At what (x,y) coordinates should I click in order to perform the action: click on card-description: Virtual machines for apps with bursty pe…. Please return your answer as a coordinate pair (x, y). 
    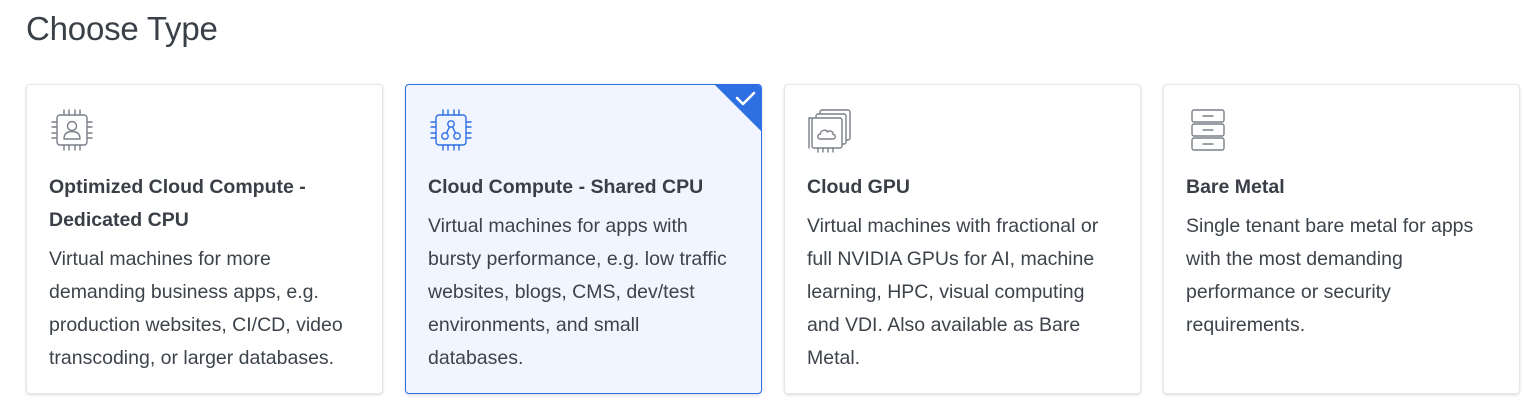
    Looking at the image, I should click on (577, 292).